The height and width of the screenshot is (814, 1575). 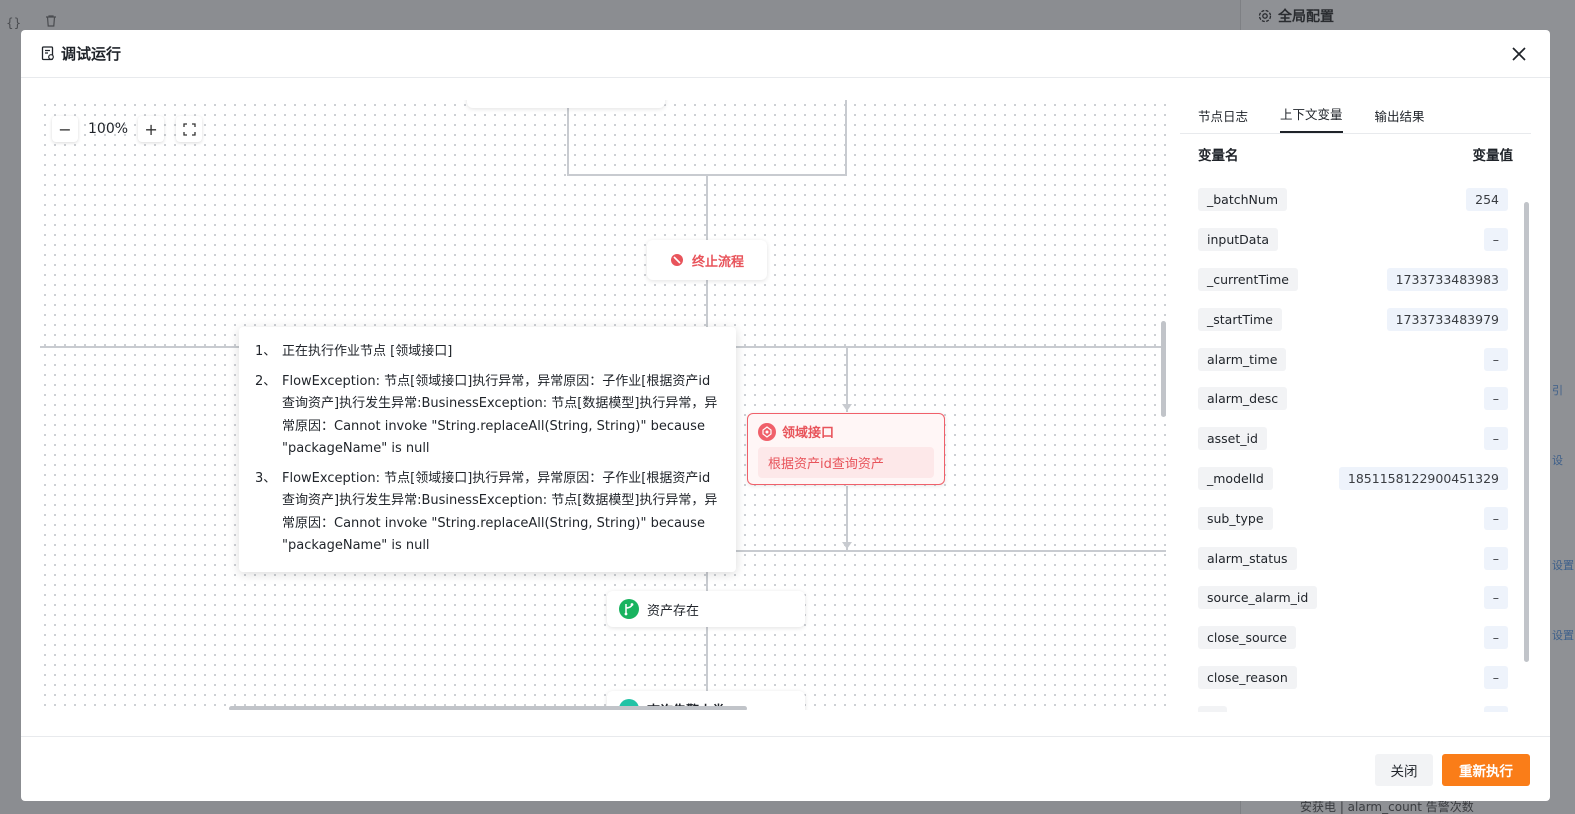 I want to click on stop-icon, so click(x=676, y=260).